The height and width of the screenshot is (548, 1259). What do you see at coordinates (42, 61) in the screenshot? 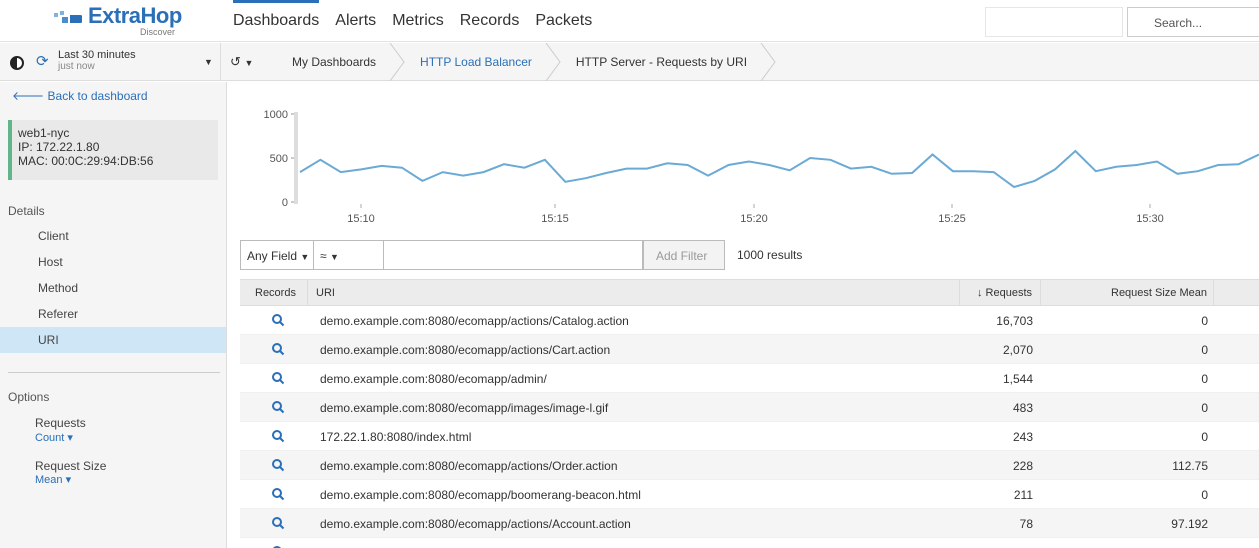
I see `refresh-icon: ⟳` at bounding box center [42, 61].